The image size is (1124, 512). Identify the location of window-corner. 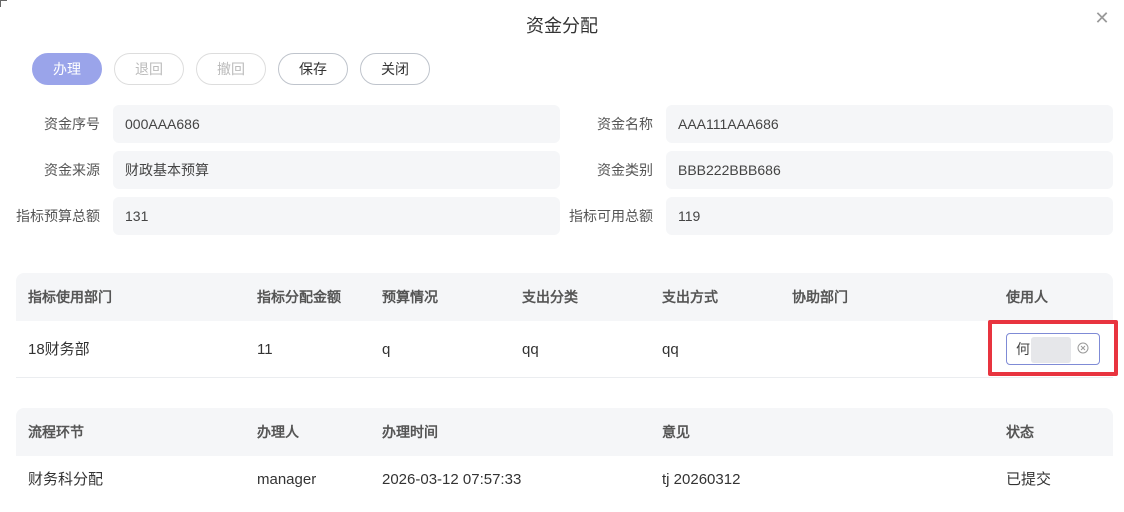
(3, 3).